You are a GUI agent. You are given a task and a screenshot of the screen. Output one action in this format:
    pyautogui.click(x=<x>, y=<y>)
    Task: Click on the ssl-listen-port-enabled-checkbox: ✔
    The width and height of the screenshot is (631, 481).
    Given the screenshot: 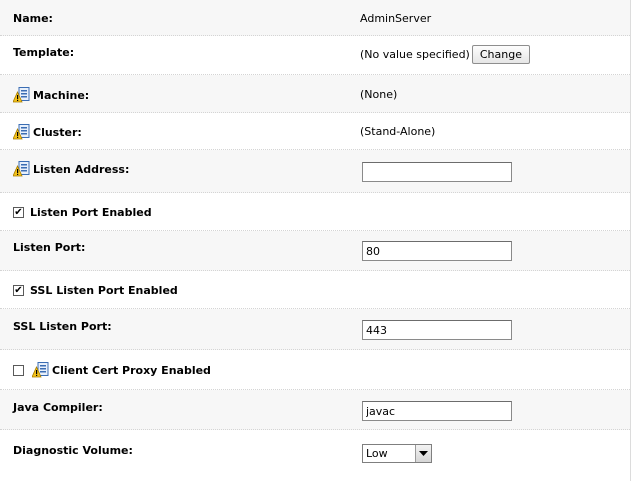 What is the action you would take?
    pyautogui.click(x=18, y=290)
    